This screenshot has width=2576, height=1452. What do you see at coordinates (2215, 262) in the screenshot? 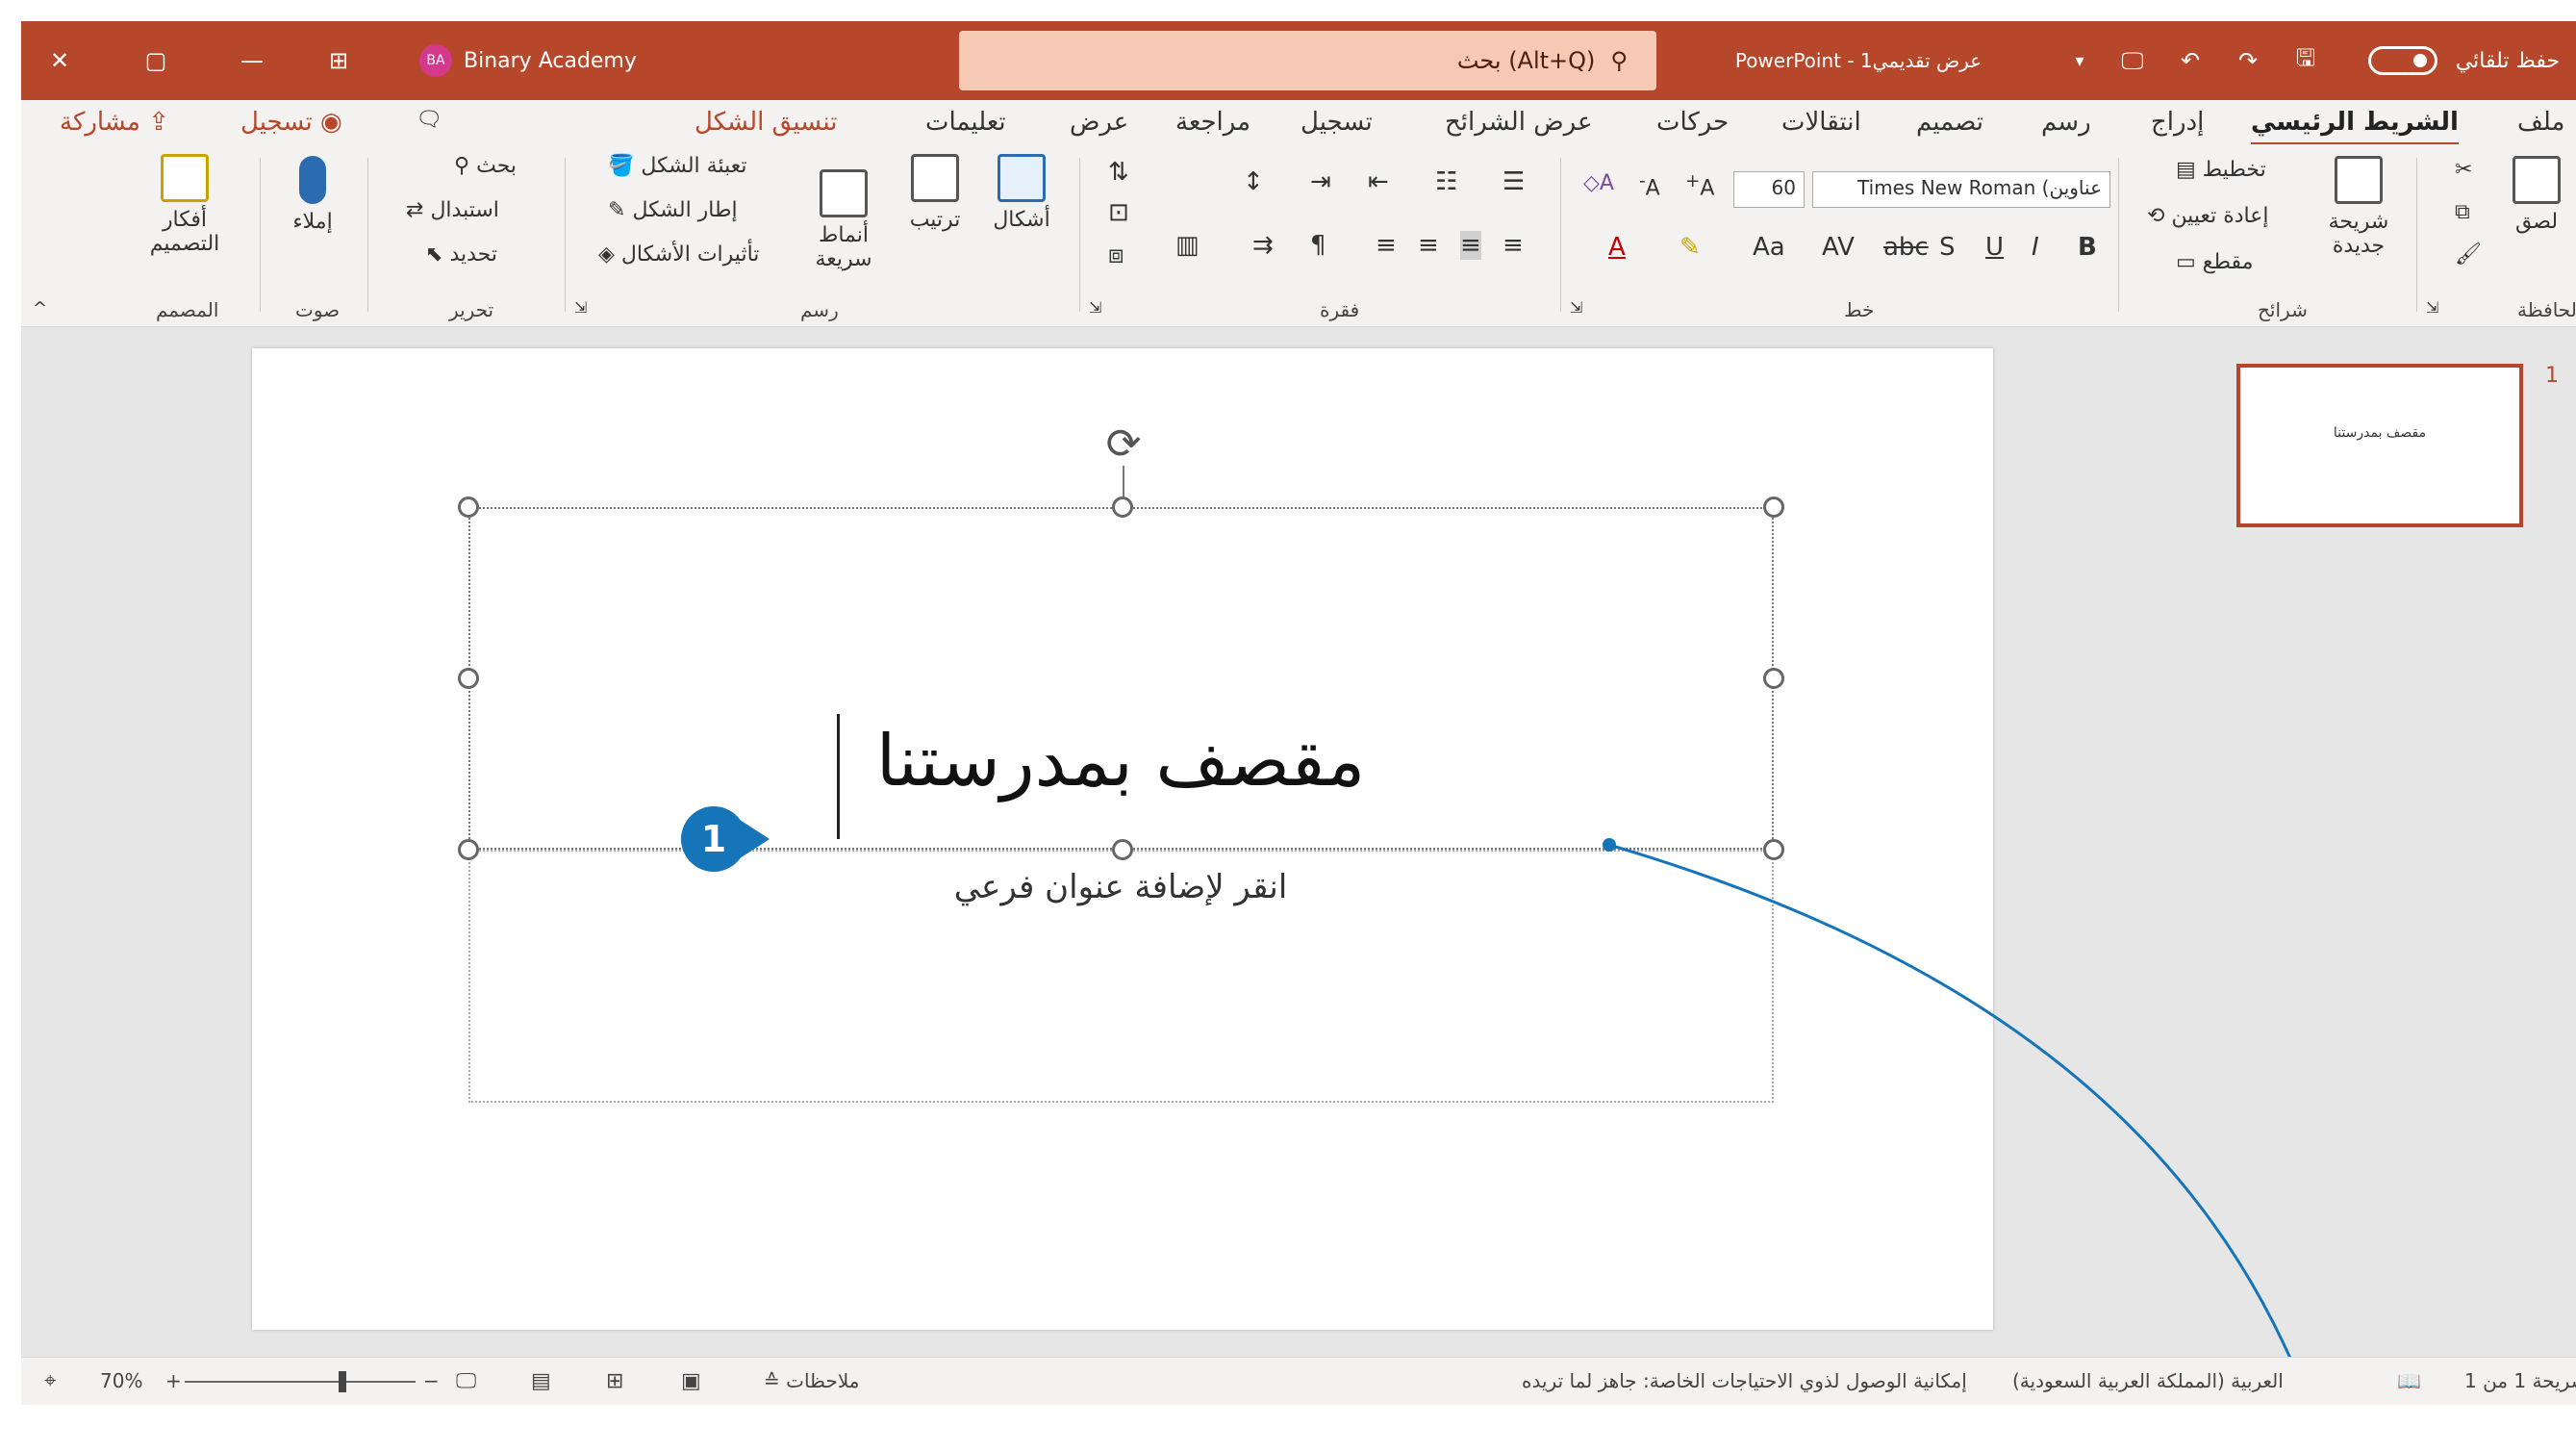
I see `section-button: مقطع ▭` at bounding box center [2215, 262].